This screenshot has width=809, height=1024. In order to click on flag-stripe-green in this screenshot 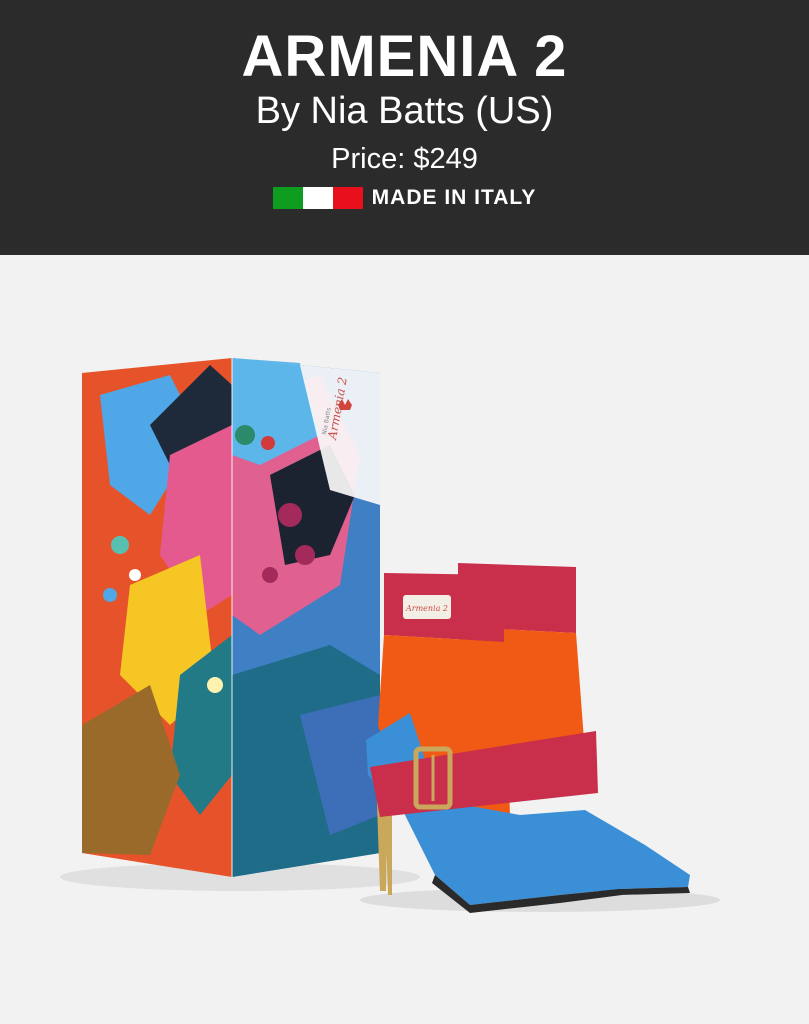, I will do `click(287, 198)`.